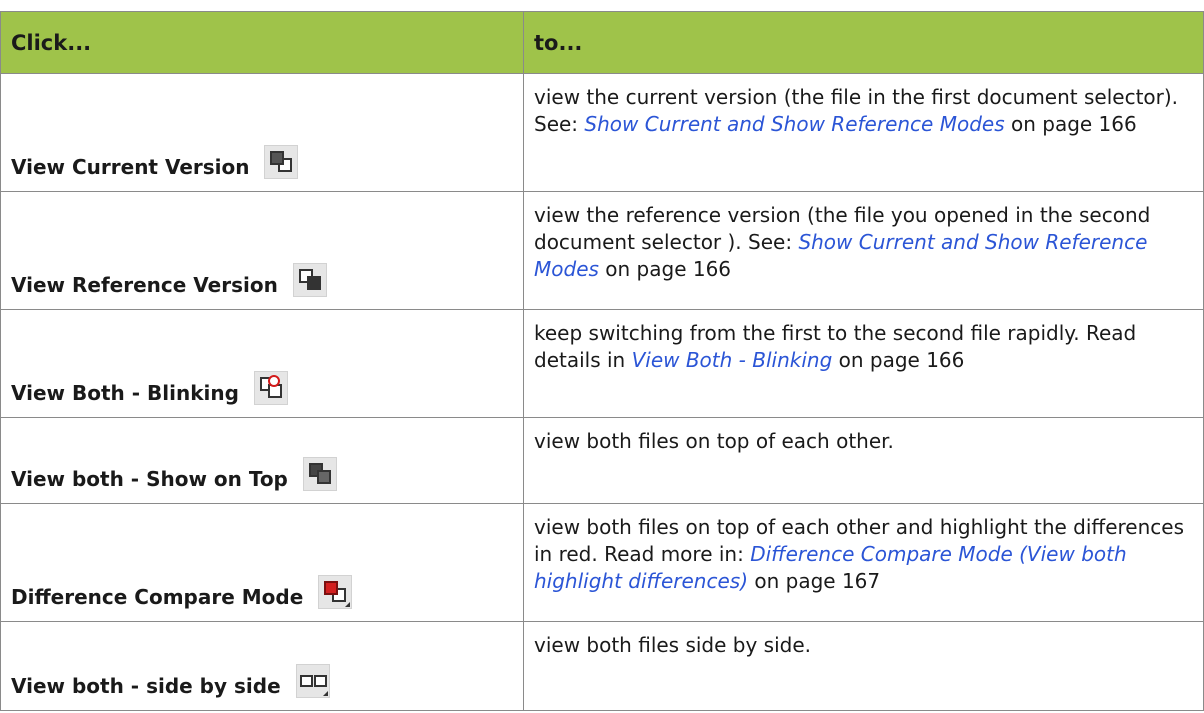  Describe the element at coordinates (130, 167) in the screenshot. I see `click-label: View Current Version` at that location.